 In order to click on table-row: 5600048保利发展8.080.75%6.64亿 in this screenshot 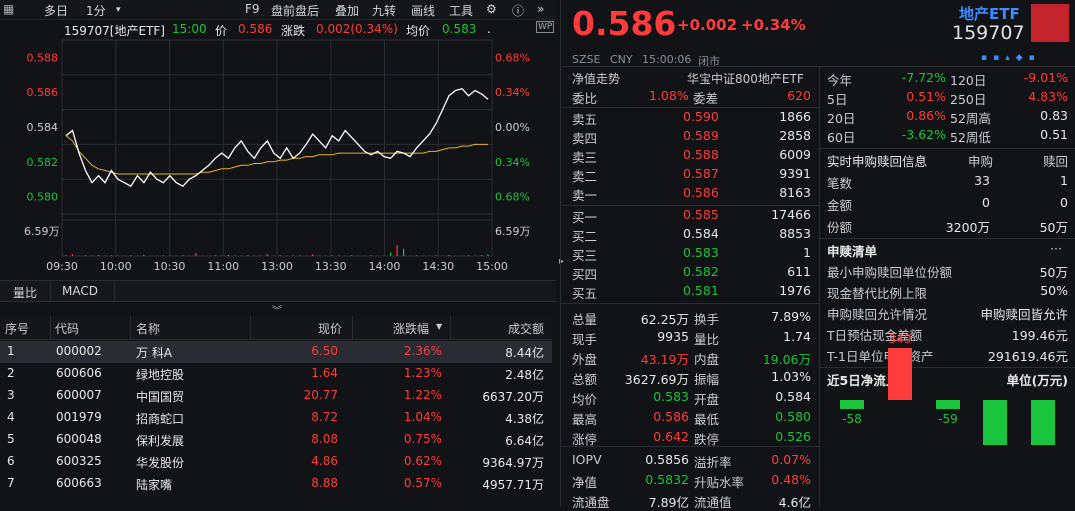, I will do `click(276, 440)`.